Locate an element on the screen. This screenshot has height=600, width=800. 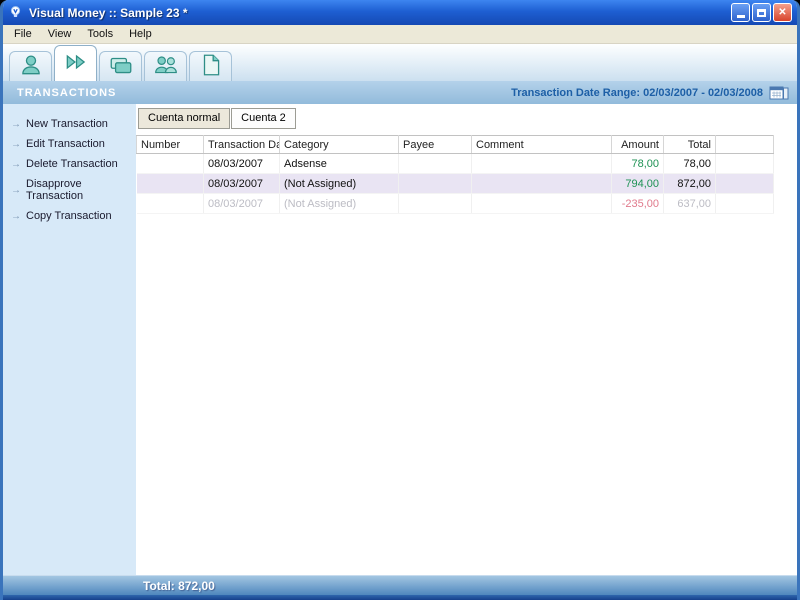
sidebar-item-edit-transaction: → Edit Transaction is located at coordinates (69, 144).